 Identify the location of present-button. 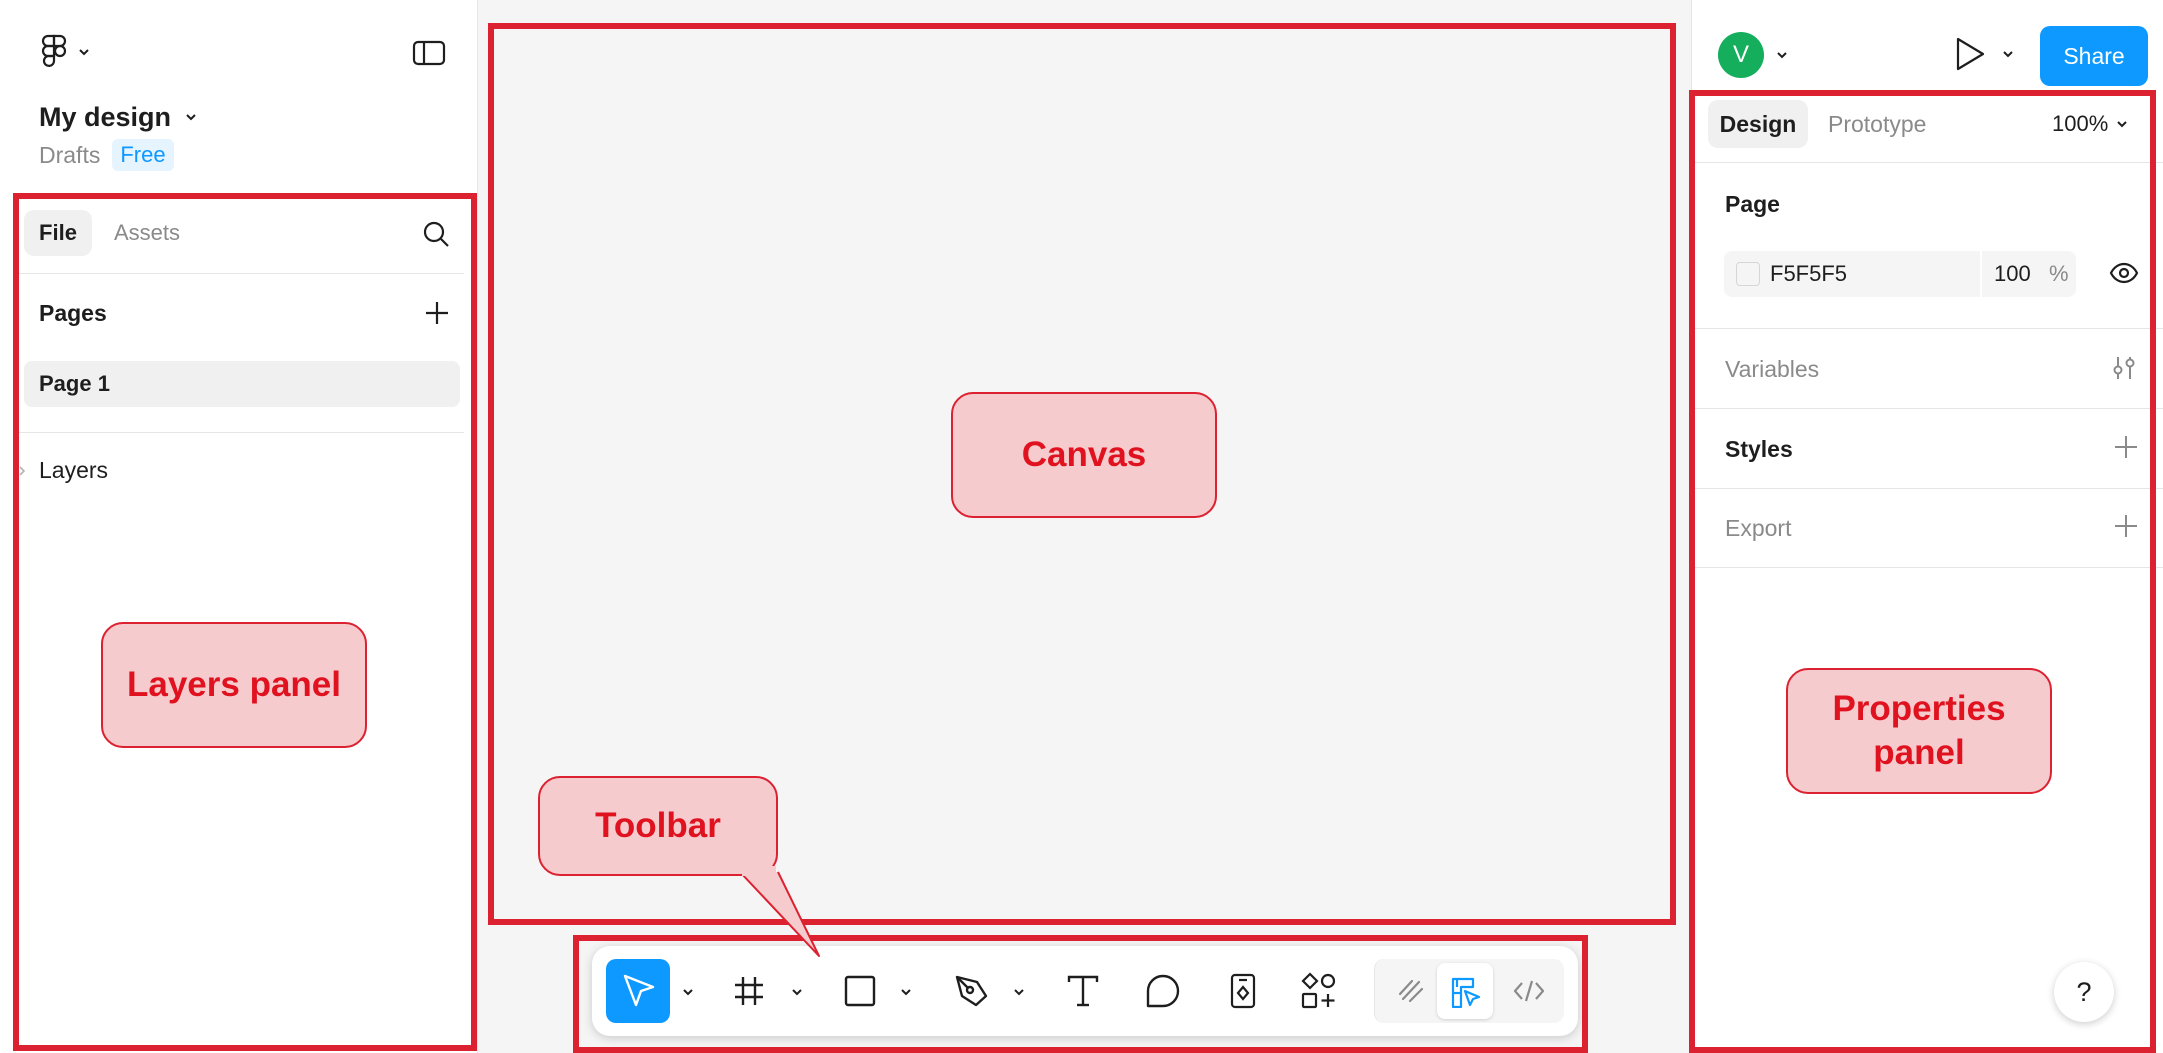
(1984, 54).